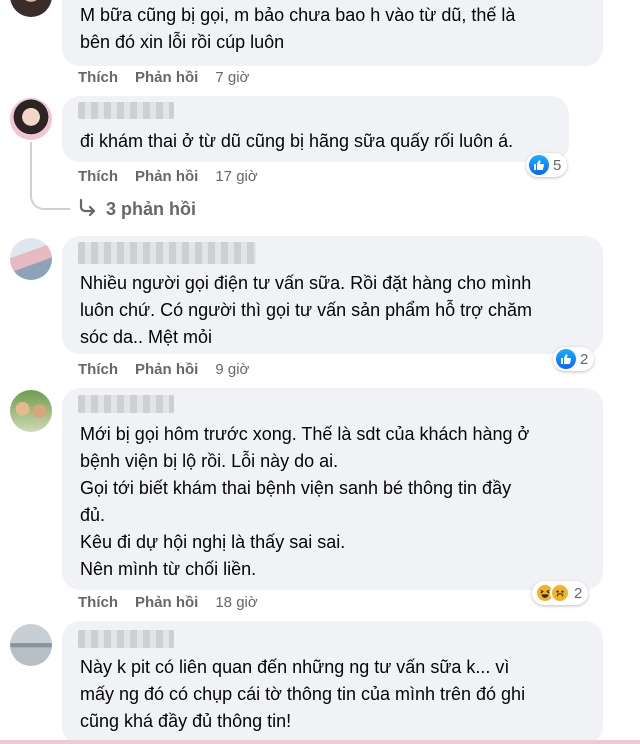 The width and height of the screenshot is (640, 744). Describe the element at coordinates (236, 176) in the screenshot. I see `timestamp: 17 giờ` at that location.